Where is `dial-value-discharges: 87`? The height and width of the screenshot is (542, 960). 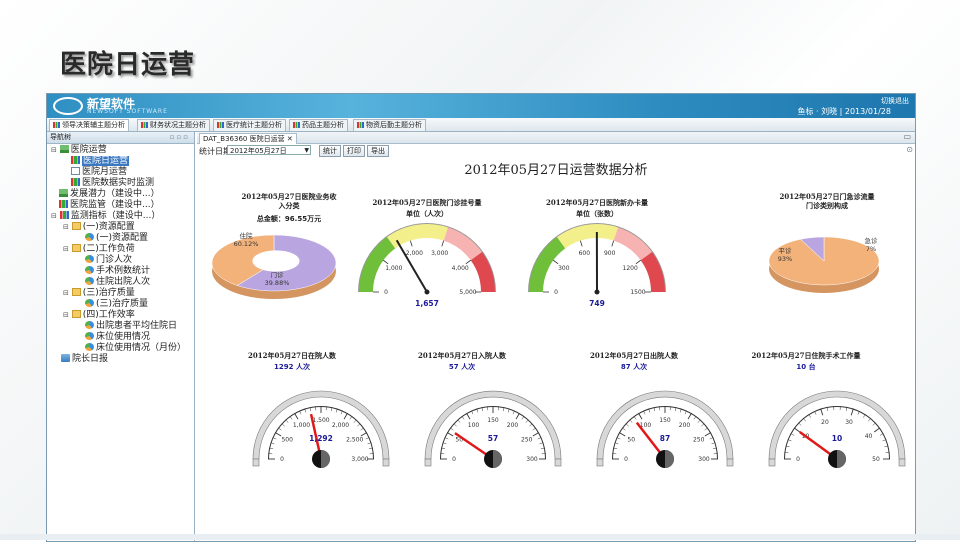
dial-value-discharges: 87 is located at coordinates (665, 438).